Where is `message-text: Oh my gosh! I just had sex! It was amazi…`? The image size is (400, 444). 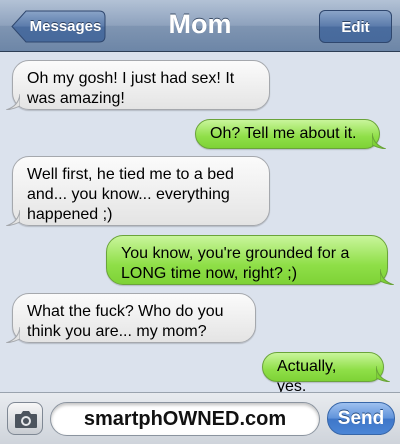
message-text: Oh my gosh! I just had sex! It was amazi… is located at coordinates (131, 88).